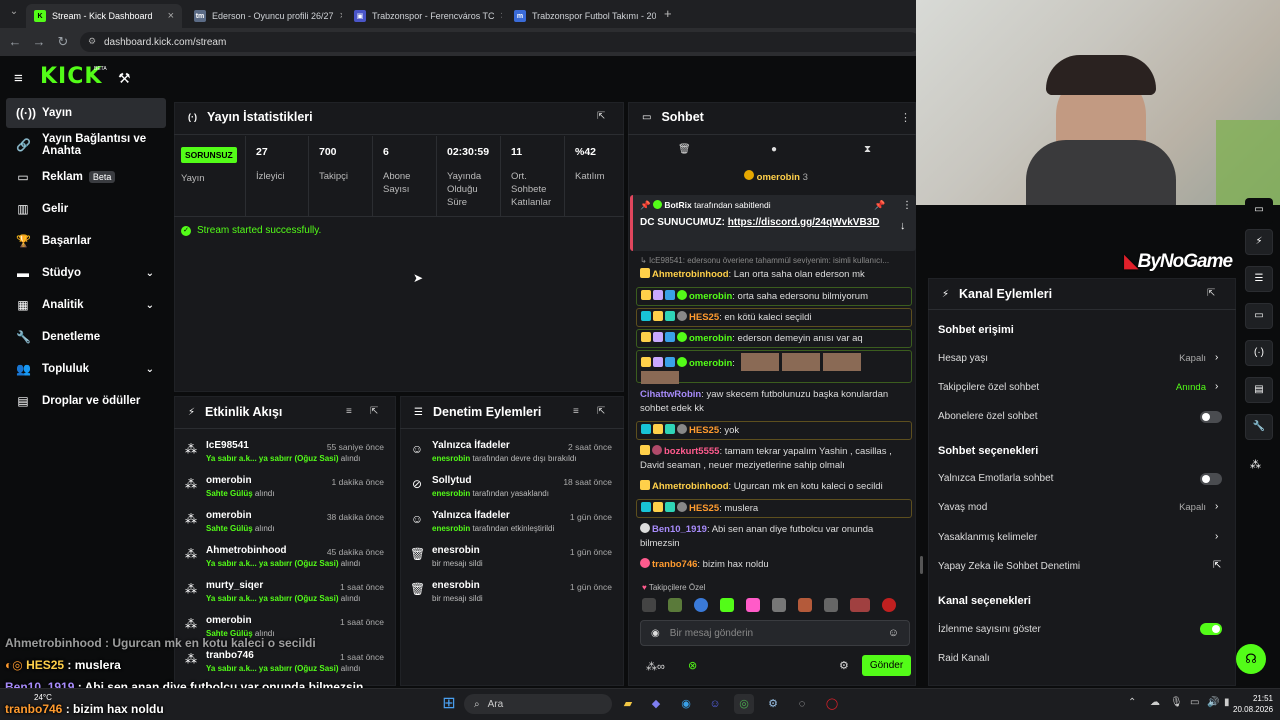 Image resolution: width=1280 pixels, height=720 pixels. What do you see at coordinates (1253, 704) in the screenshot?
I see `clock: 21:51 20.08.2026` at bounding box center [1253, 704].